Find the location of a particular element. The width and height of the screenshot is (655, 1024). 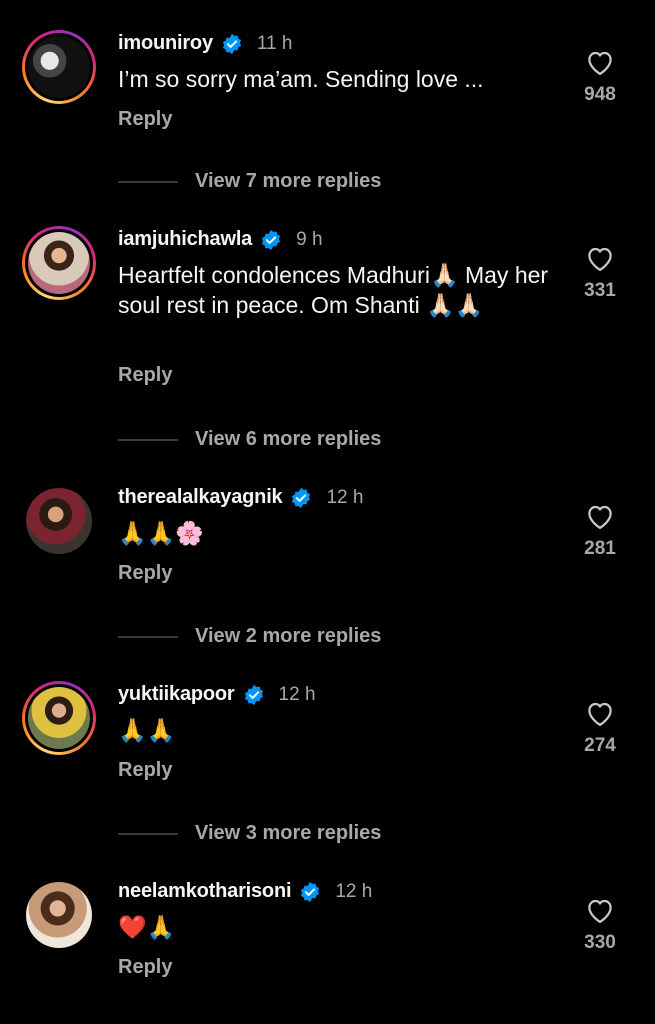

like-control: 330 is located at coordinates (600, 925).